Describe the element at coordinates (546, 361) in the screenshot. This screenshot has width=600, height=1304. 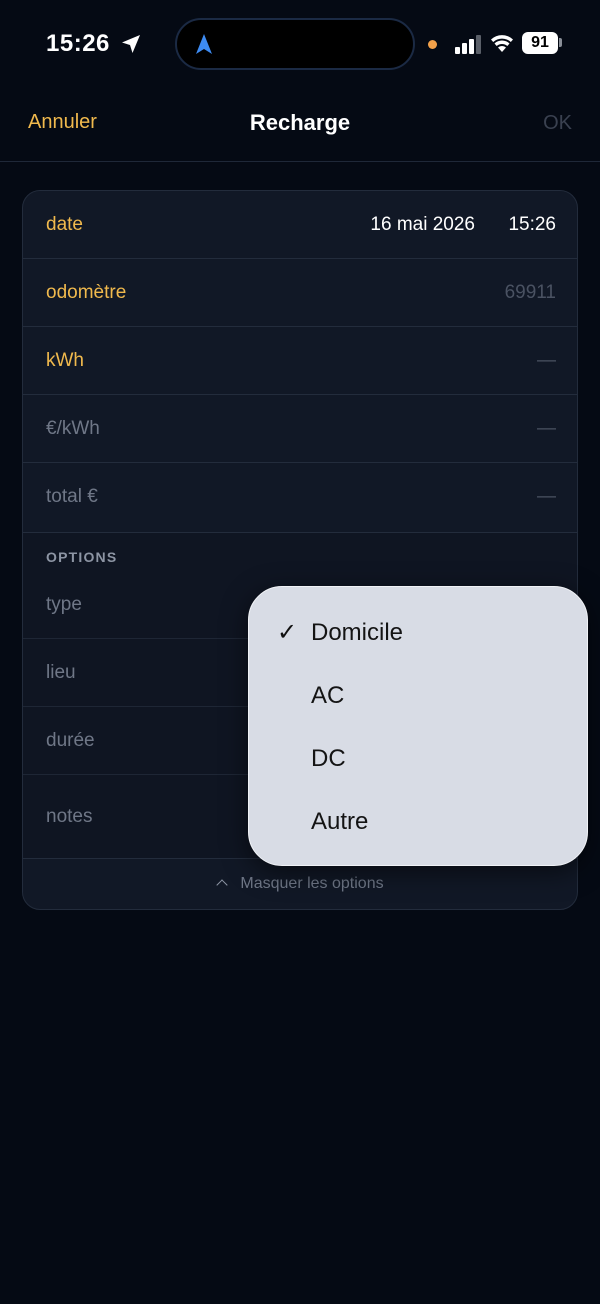
I see `kwh-input: —` at that location.